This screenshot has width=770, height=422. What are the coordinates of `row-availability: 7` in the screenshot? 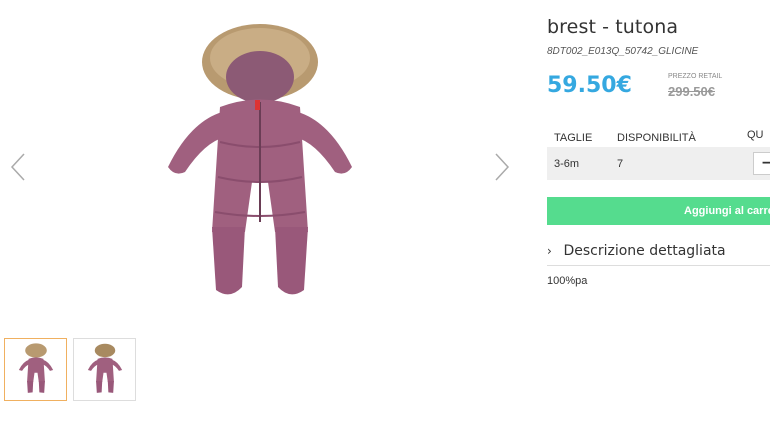 It's located at (620, 163).